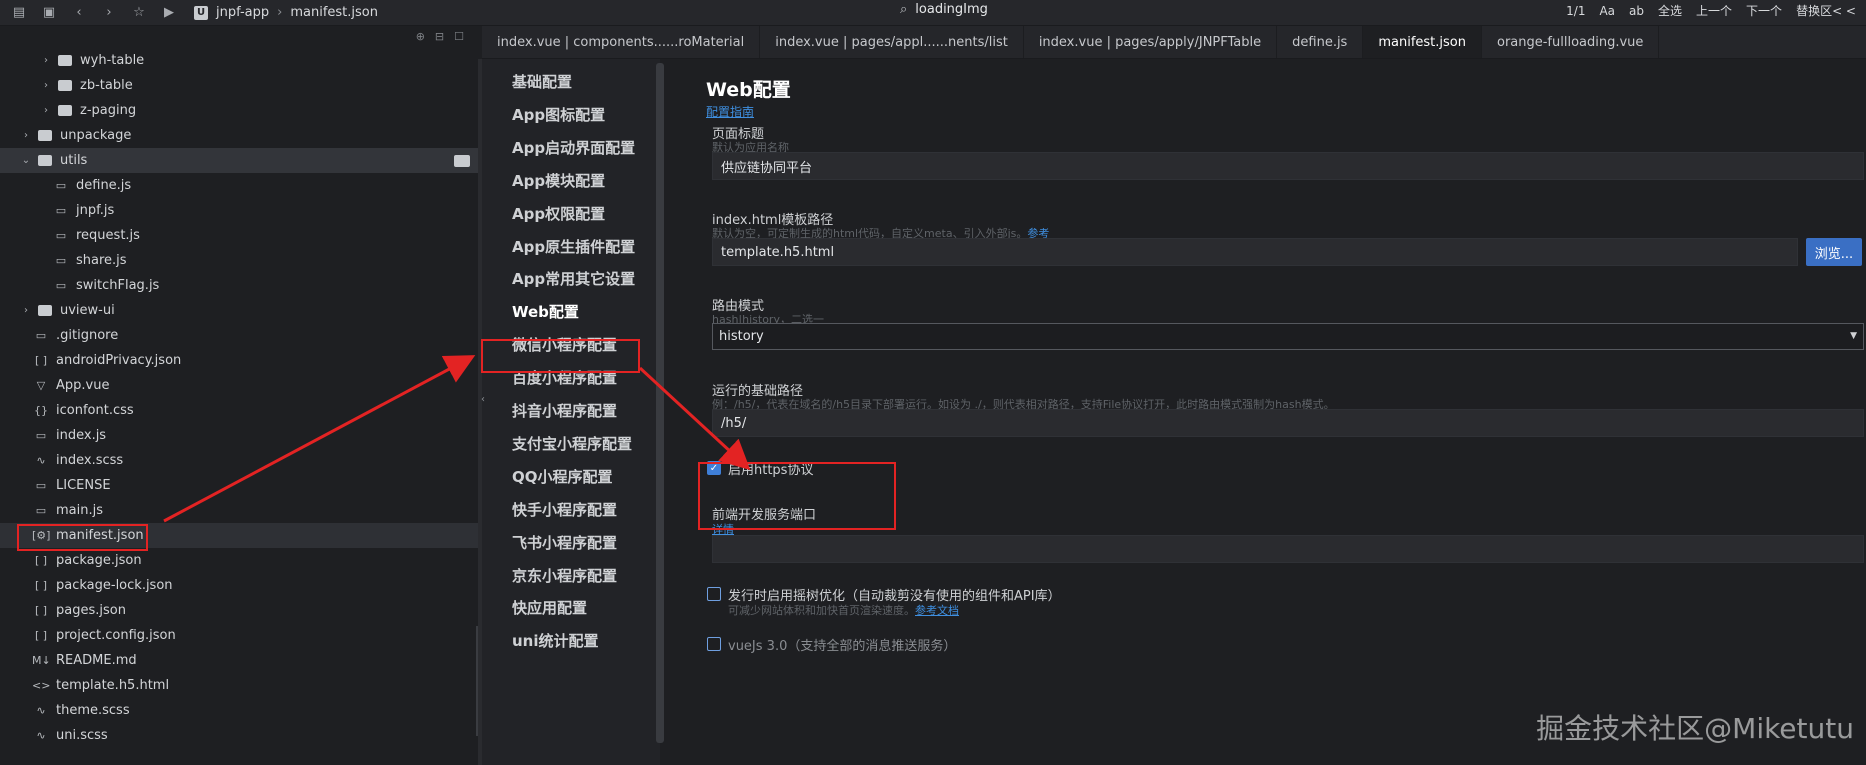 This screenshot has width=1866, height=765. I want to click on nav-item: 抖音小程序配置, so click(564, 411).